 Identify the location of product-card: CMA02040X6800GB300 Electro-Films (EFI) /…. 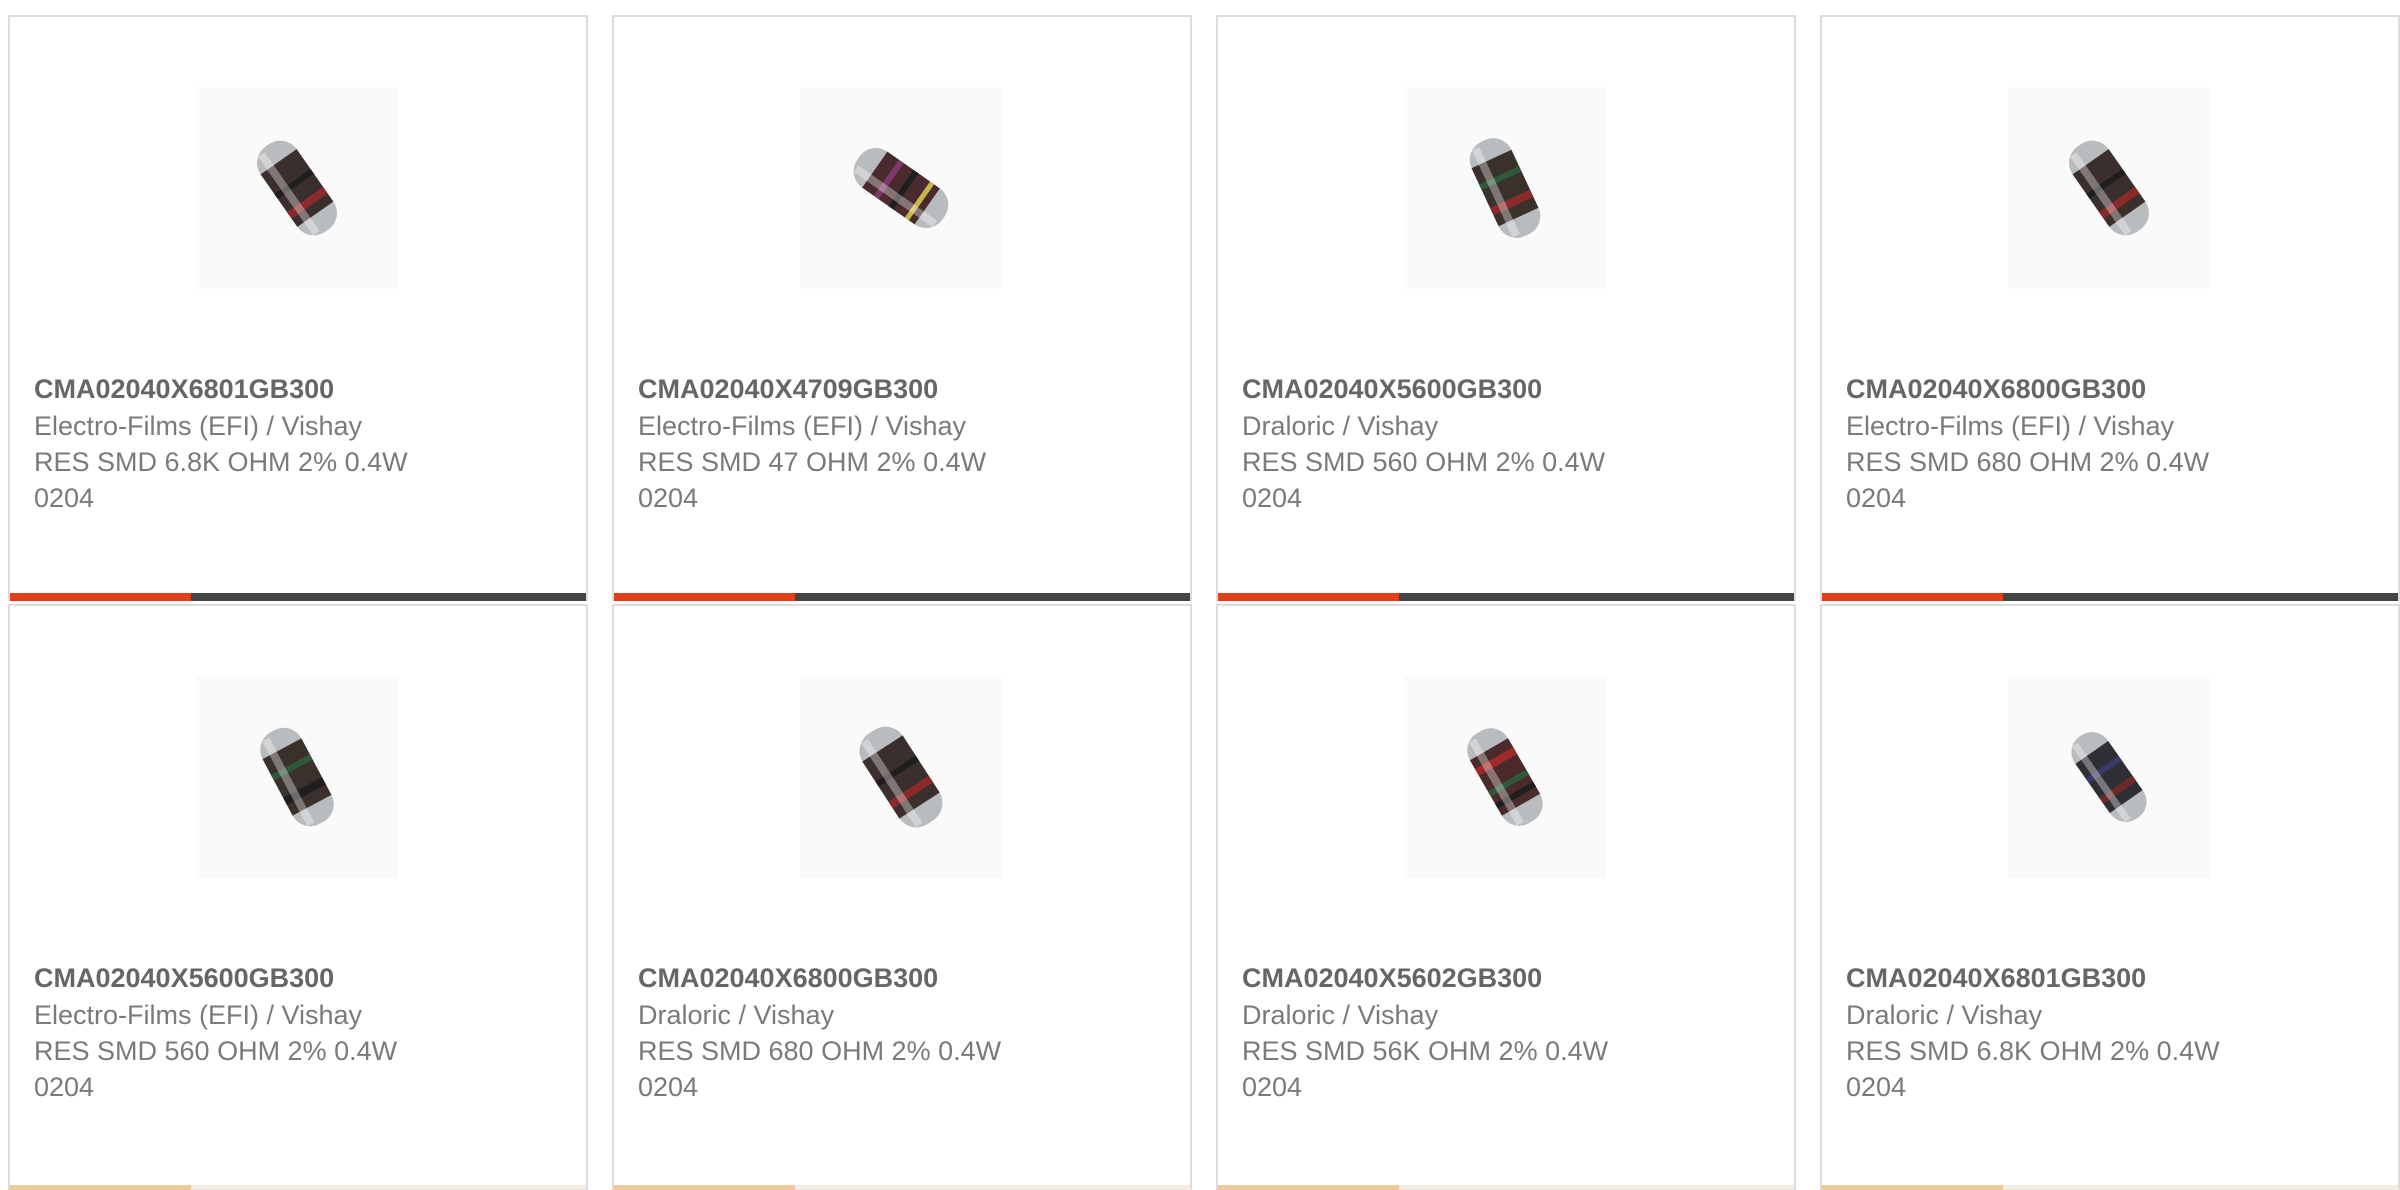
(2110, 308).